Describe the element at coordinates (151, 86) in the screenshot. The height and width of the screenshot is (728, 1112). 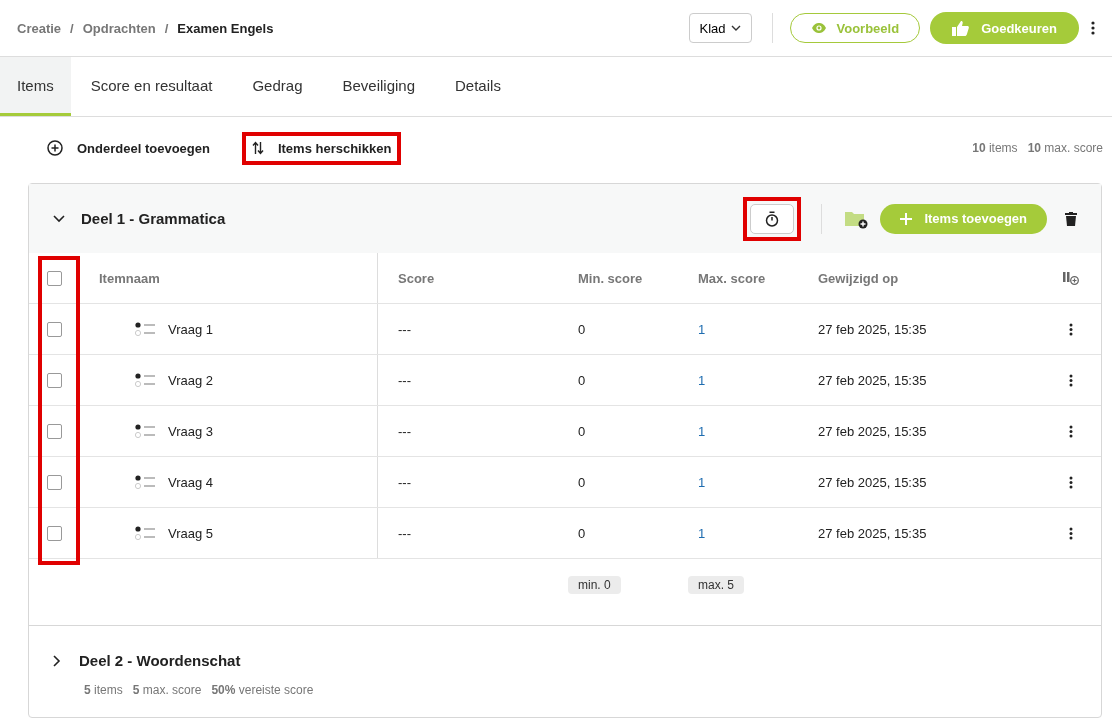
I see `tab: Score en resultaat` at that location.